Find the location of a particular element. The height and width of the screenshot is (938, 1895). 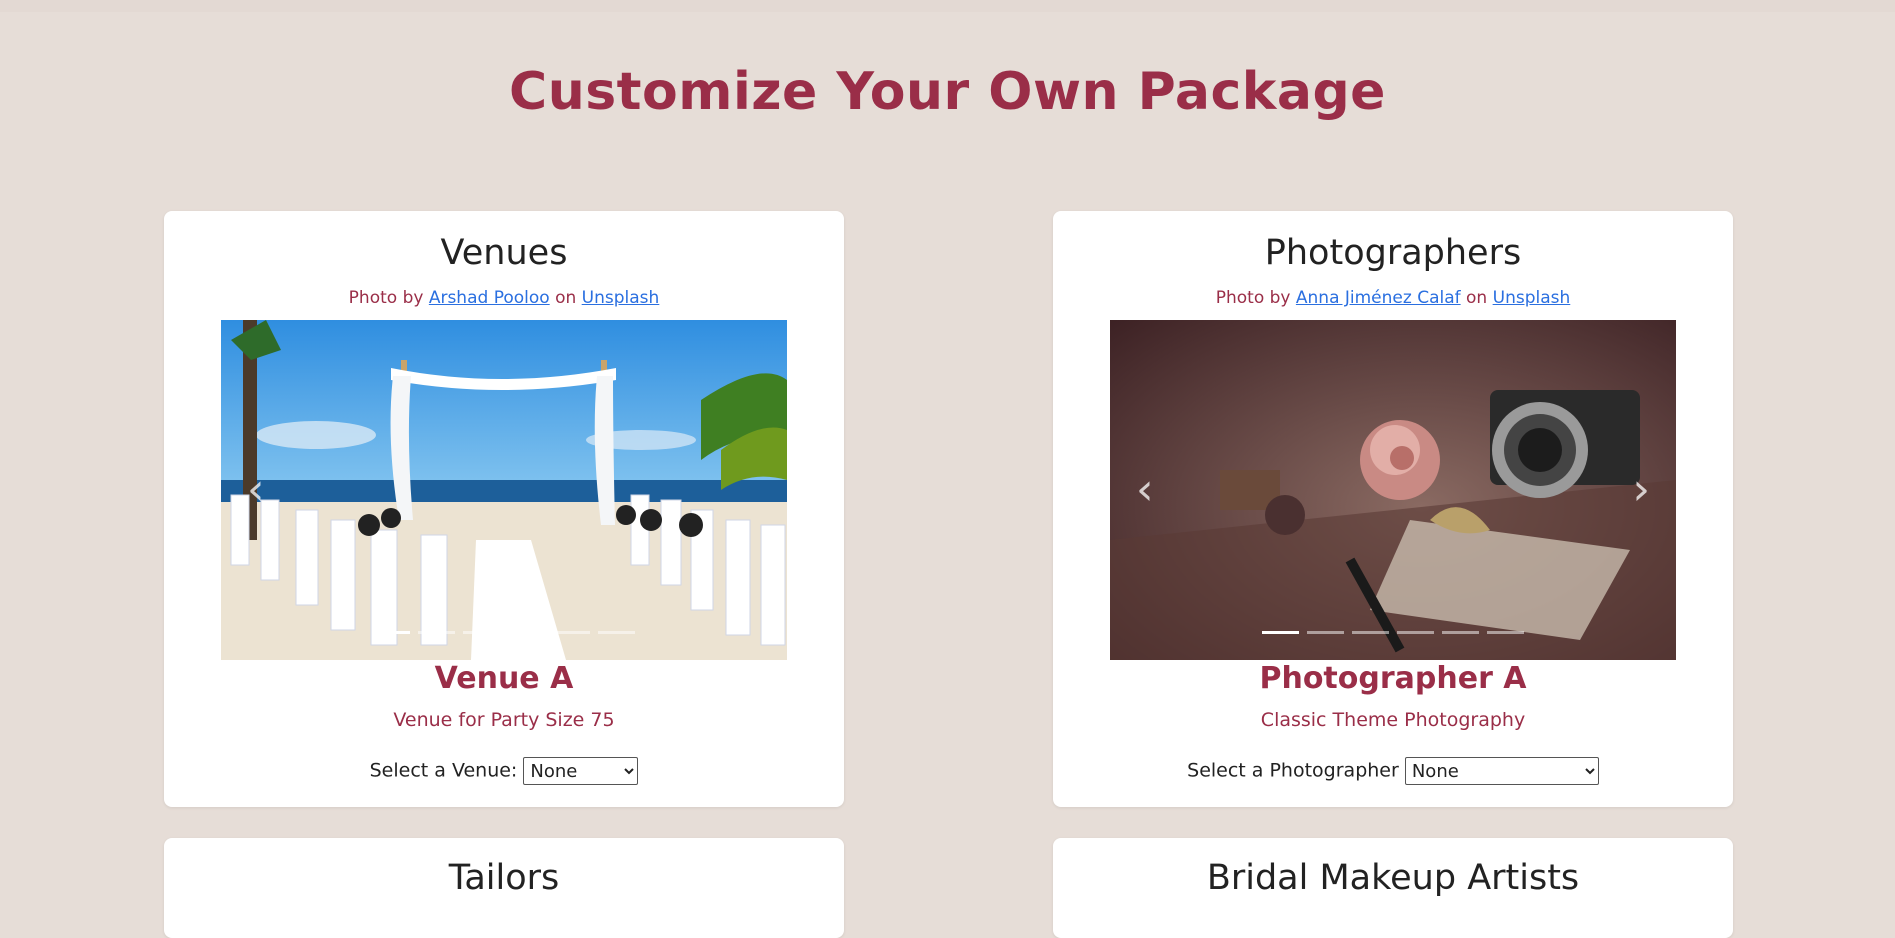

photographer-description: Classic Theme Photography is located at coordinates (1393, 720).